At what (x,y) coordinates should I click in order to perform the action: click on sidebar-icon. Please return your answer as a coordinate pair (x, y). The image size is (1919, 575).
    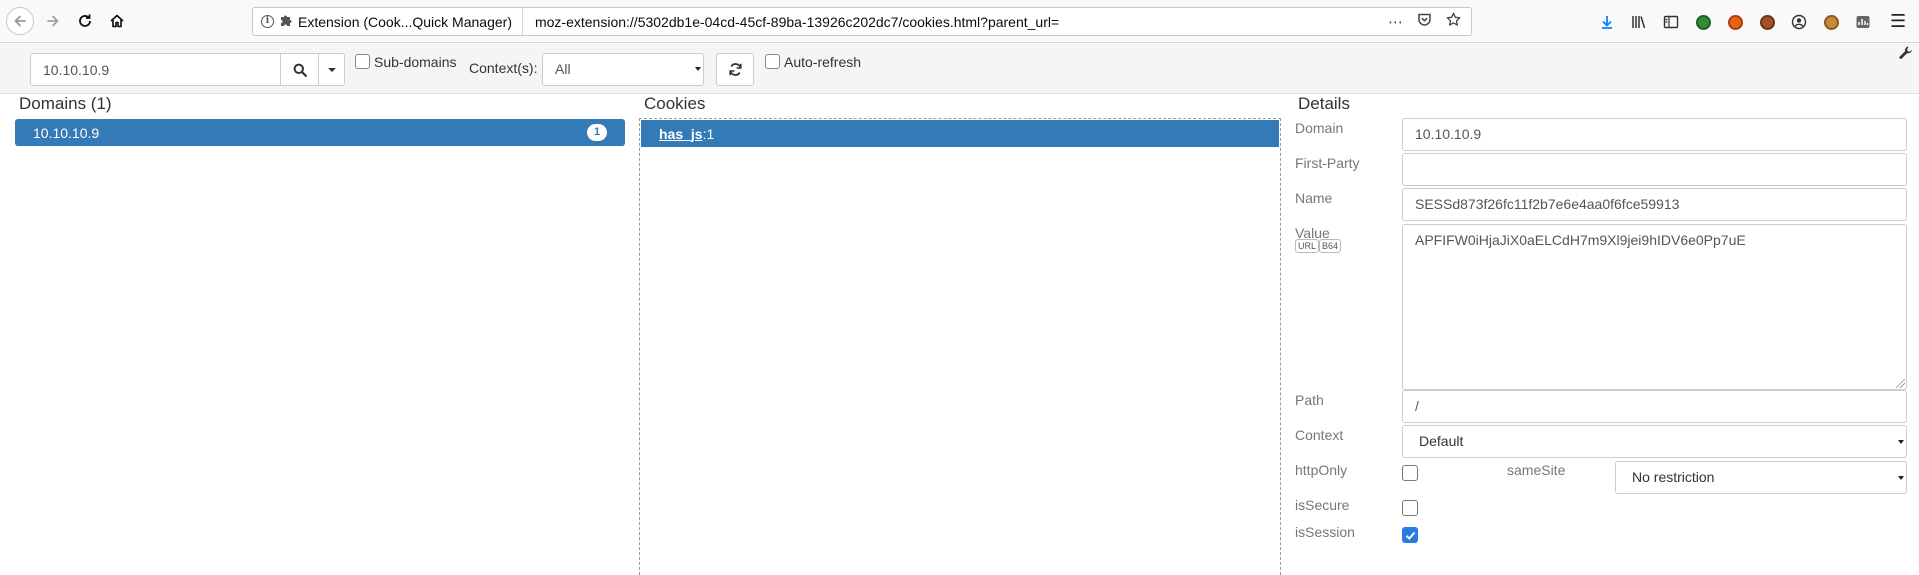
    Looking at the image, I should click on (1671, 22).